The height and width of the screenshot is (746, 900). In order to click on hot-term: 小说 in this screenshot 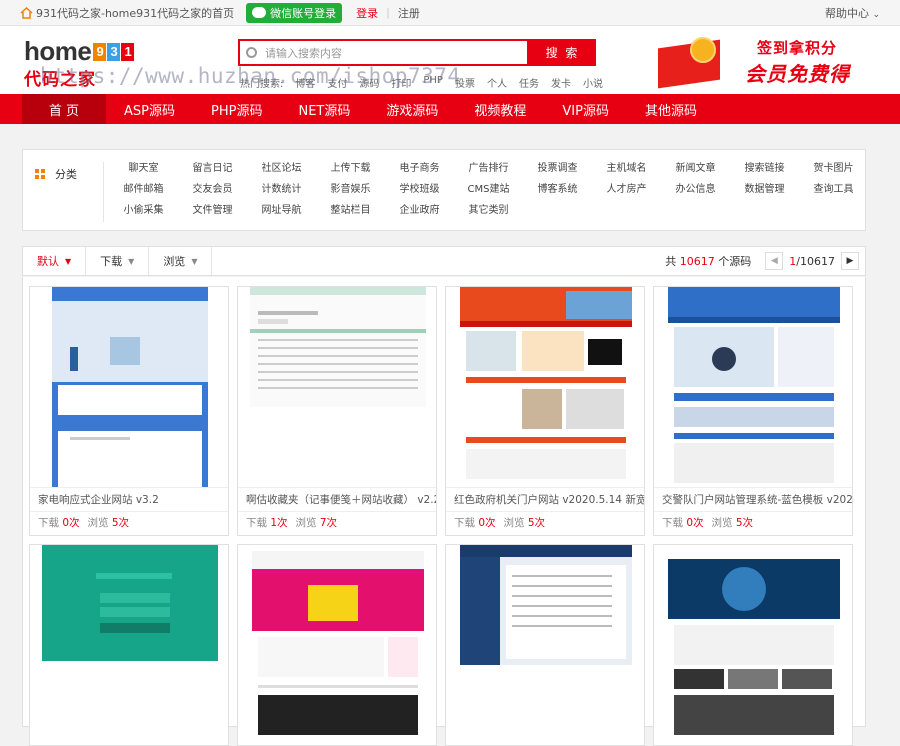, I will do `click(593, 82)`.